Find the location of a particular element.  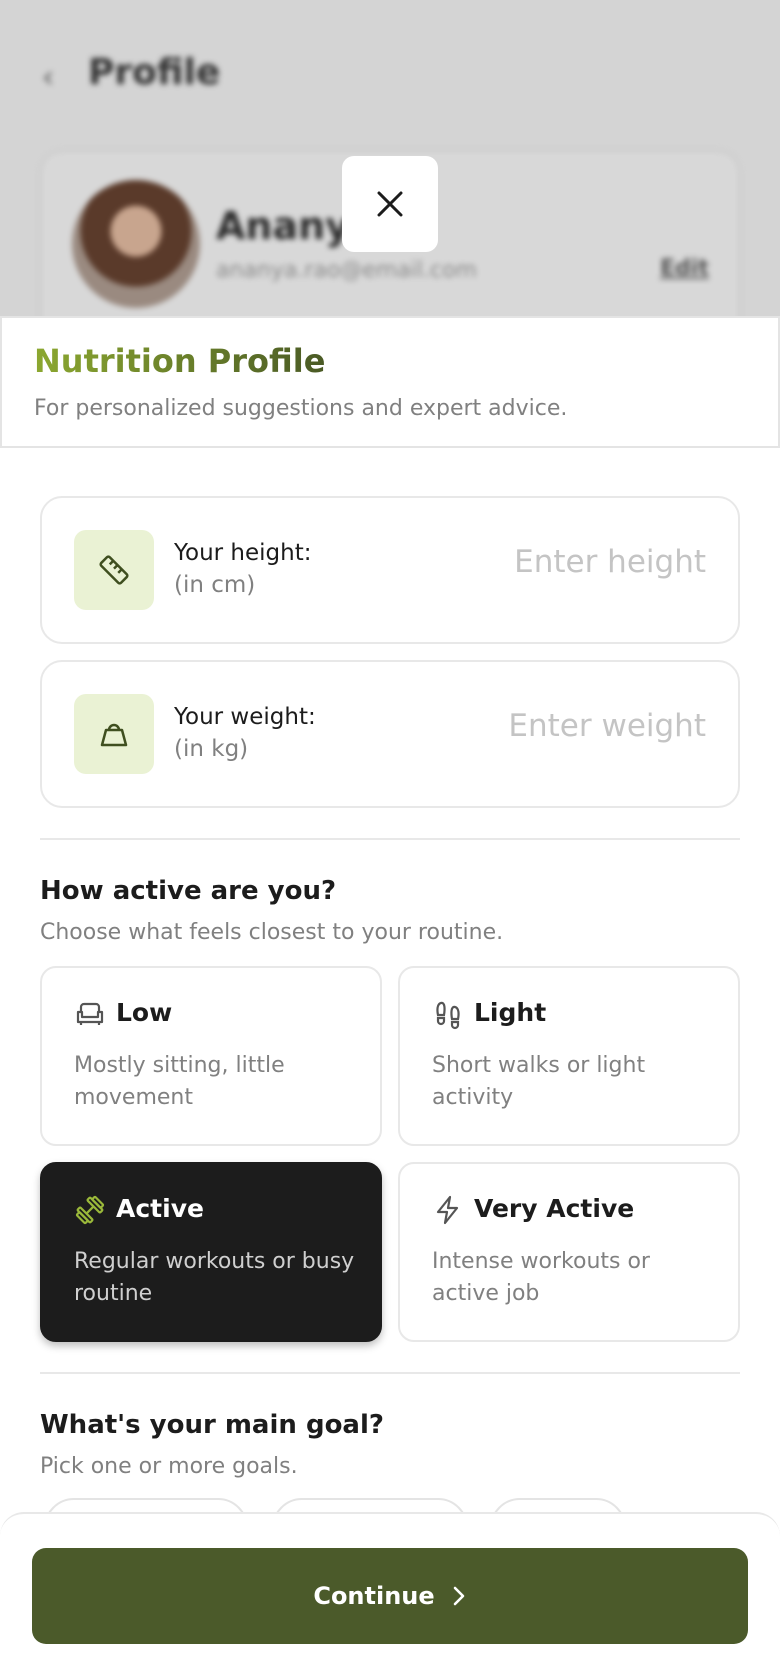

background-page-title: Profile is located at coordinates (154, 72).